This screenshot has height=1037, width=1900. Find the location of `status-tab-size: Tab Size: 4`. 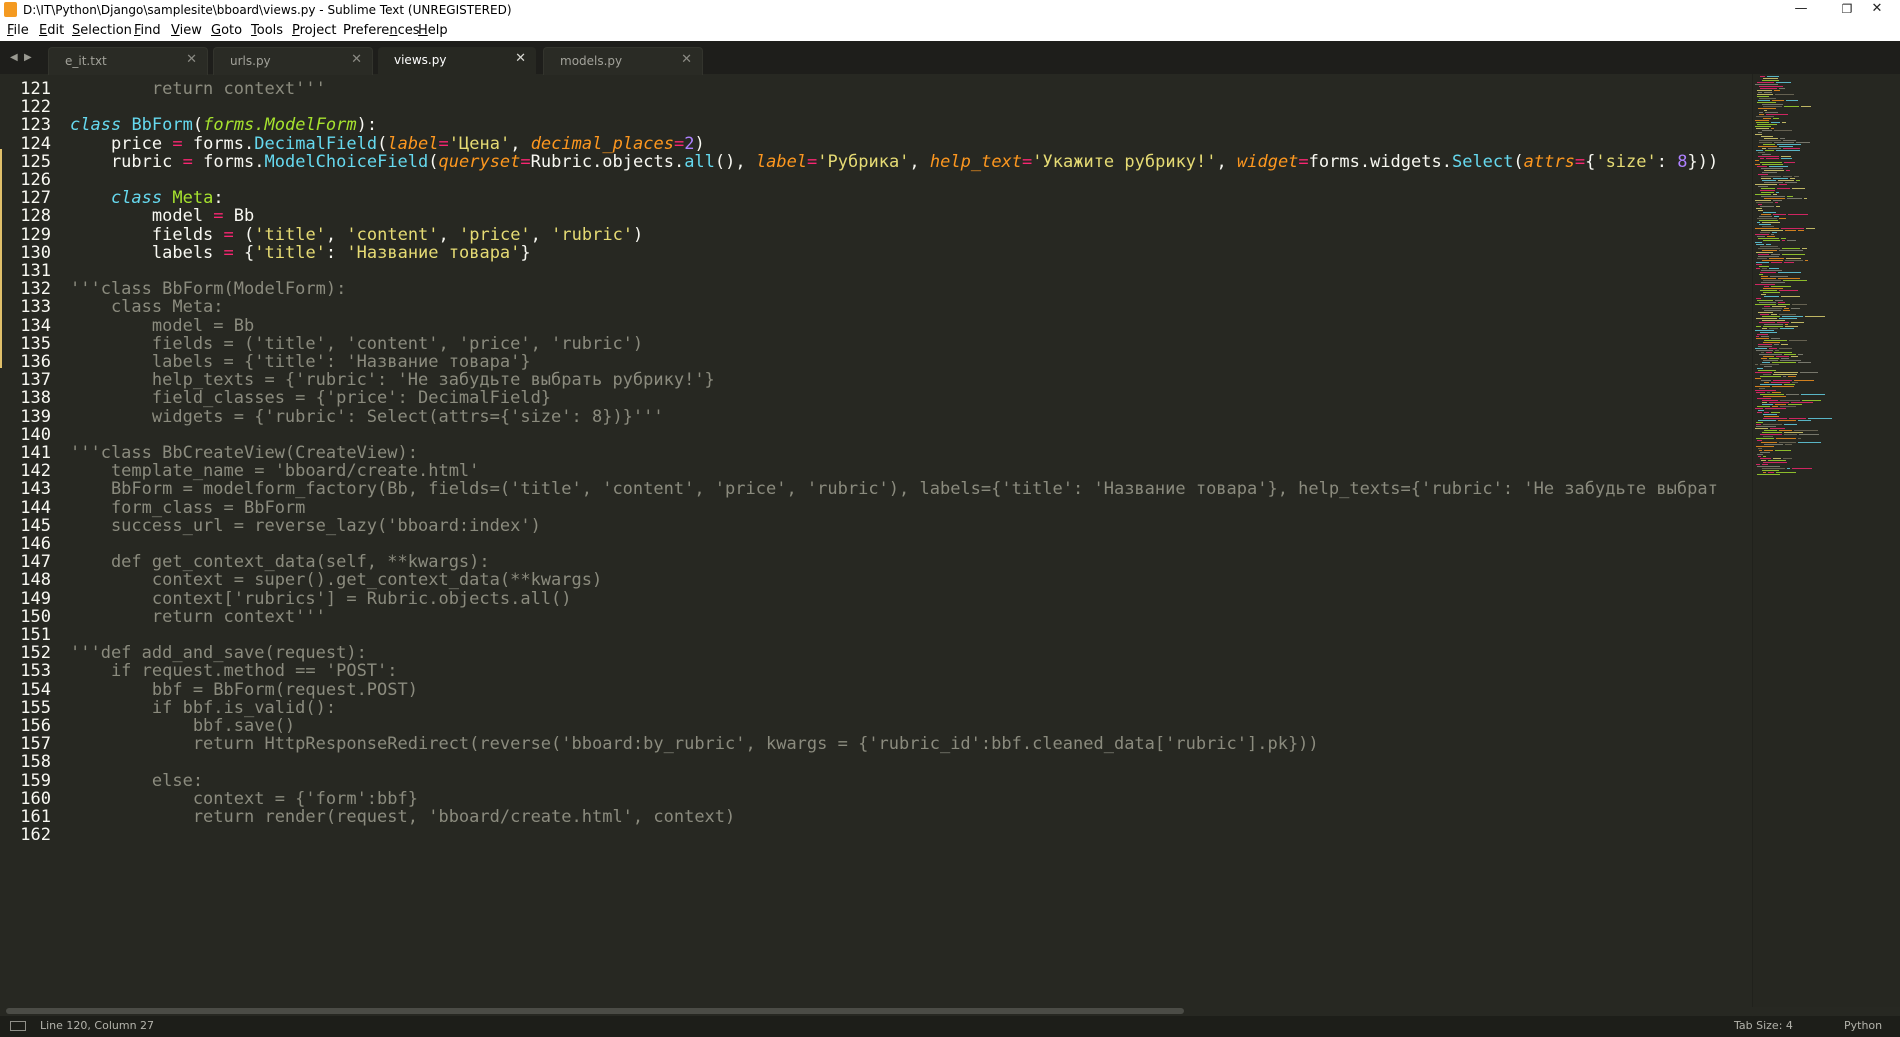

status-tab-size: Tab Size: 4 is located at coordinates (1763, 1026).